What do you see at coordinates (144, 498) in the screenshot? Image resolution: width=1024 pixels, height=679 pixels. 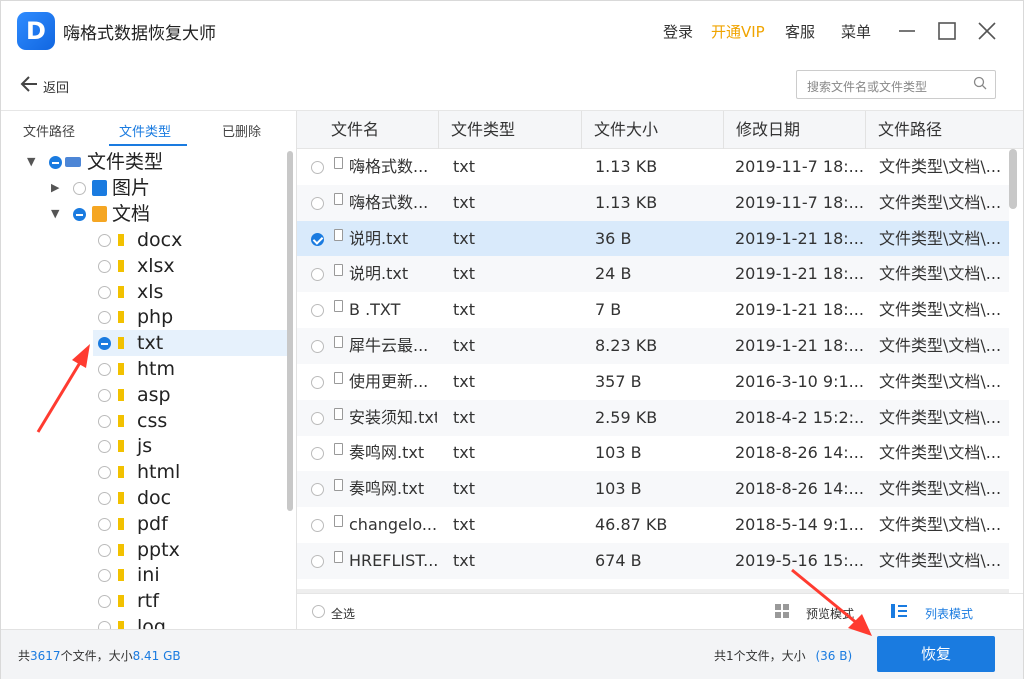 I see `tree-node-doc: doc` at bounding box center [144, 498].